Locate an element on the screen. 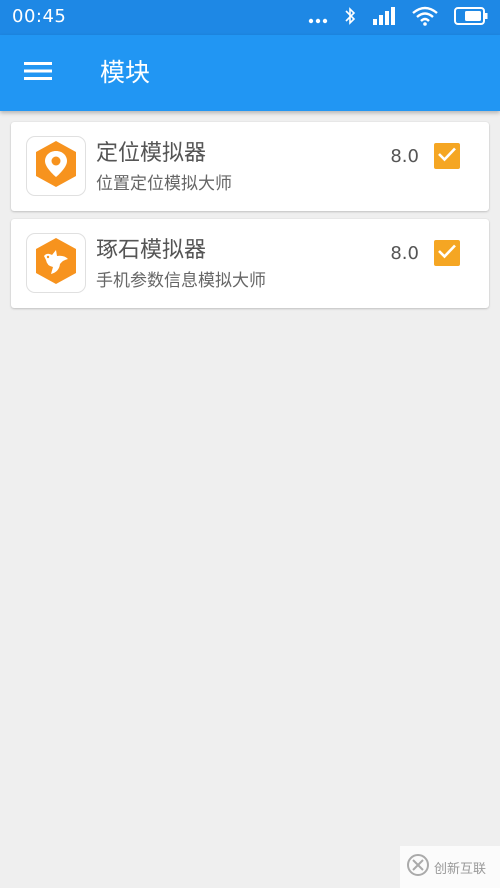 This screenshot has height=888, width=500. watermark: 创新互联 is located at coordinates (450, 867).